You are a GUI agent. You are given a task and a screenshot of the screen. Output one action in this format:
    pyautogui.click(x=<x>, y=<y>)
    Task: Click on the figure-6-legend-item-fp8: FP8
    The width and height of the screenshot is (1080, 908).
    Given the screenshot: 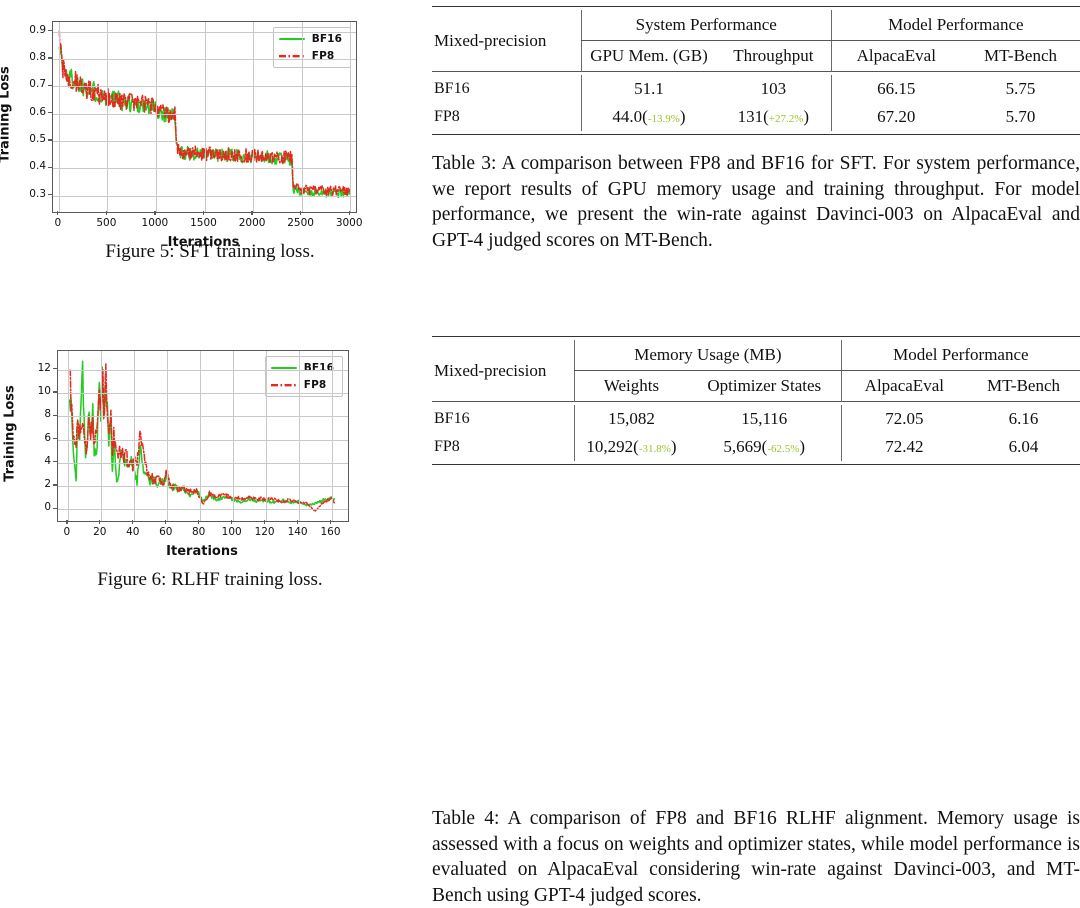 What is the action you would take?
    pyautogui.click(x=302, y=385)
    